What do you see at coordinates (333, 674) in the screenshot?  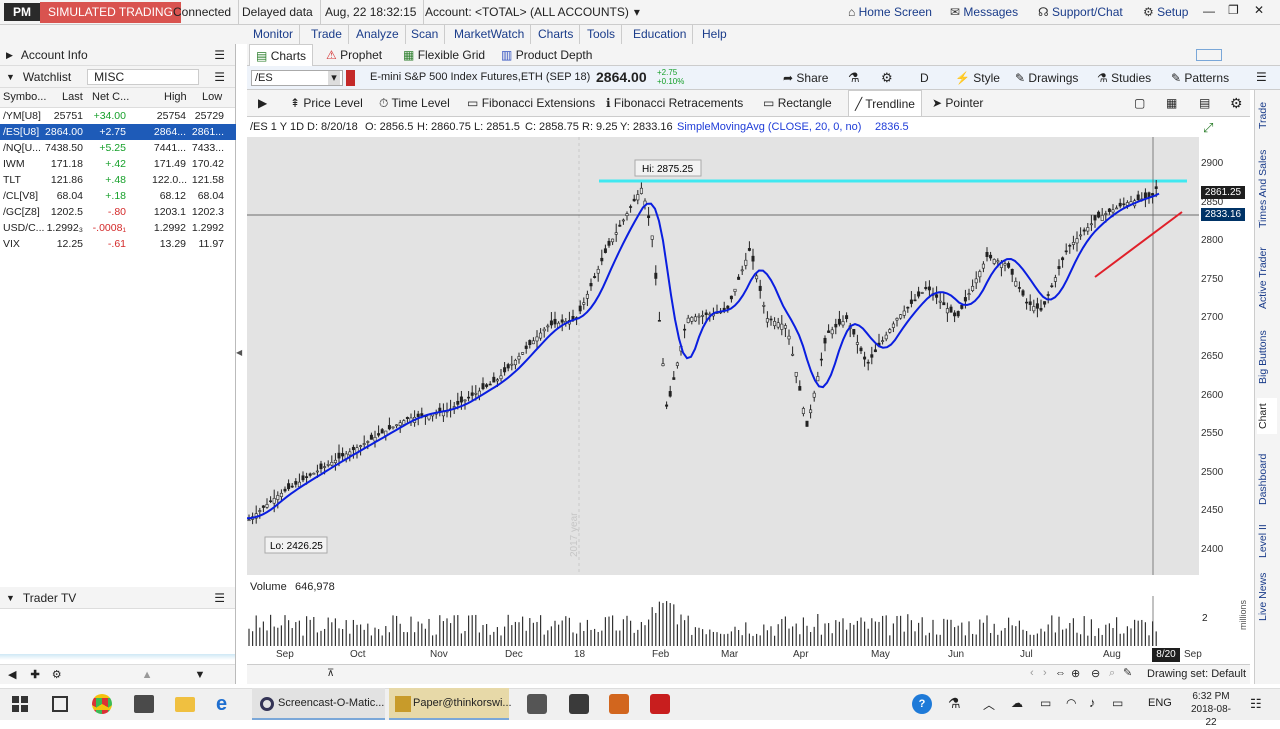 I see `scroll-handle-icon: ⊼` at bounding box center [333, 674].